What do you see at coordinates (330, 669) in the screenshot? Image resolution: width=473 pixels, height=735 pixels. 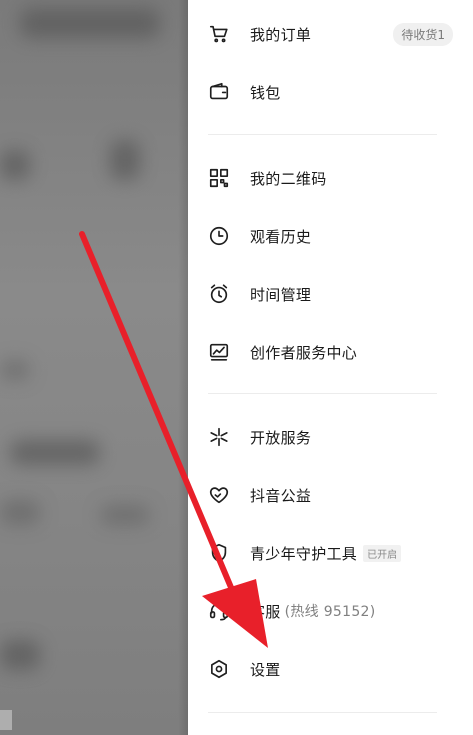 I see `menu-item-settings: 设置` at bounding box center [330, 669].